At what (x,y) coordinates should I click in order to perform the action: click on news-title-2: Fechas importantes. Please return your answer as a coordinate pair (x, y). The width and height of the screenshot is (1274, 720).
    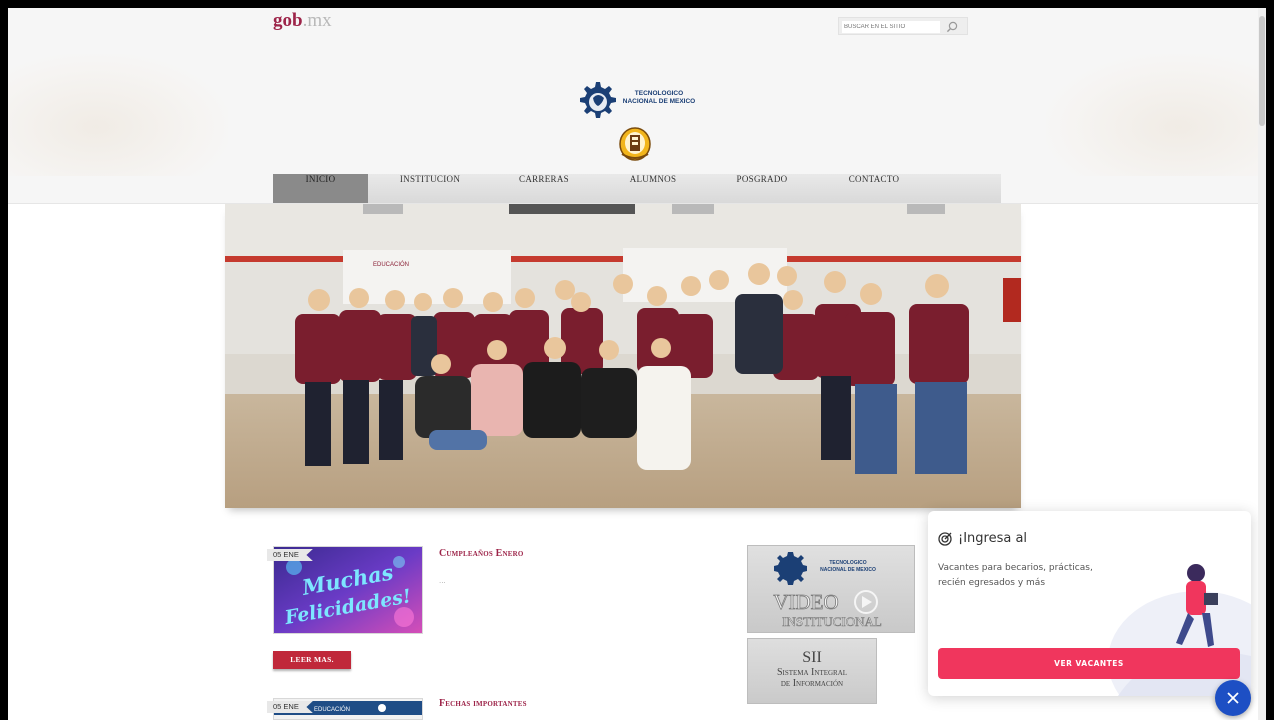
    Looking at the image, I should click on (483, 703).